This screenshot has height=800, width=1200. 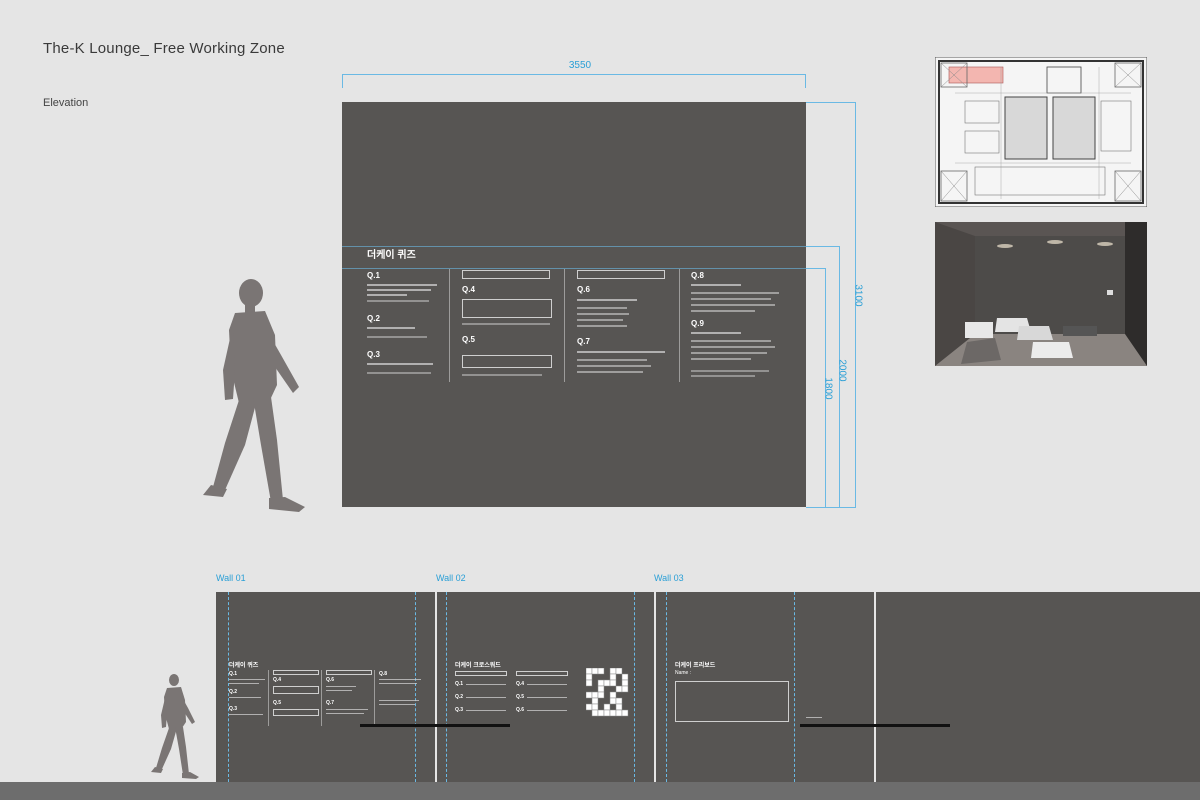 What do you see at coordinates (831, 507) in the screenshot?
I see `height-ext-bottom` at bounding box center [831, 507].